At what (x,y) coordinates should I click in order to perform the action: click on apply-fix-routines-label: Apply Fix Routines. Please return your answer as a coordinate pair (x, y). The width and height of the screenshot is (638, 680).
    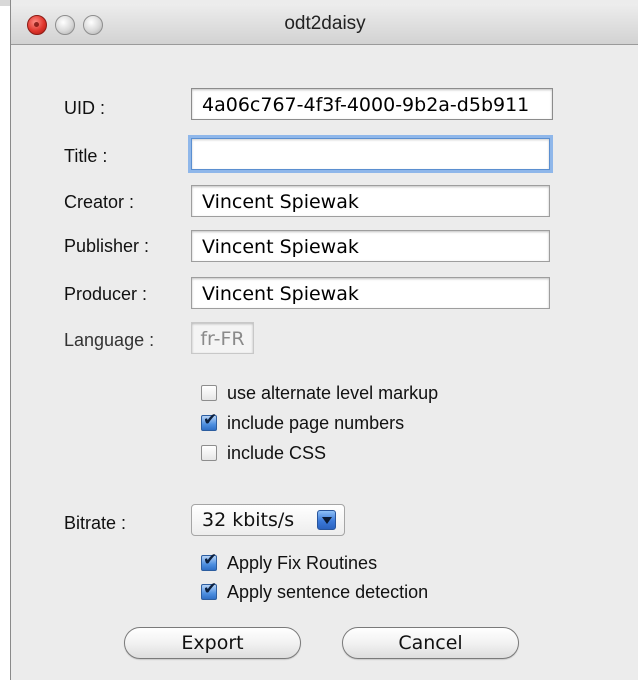
    Looking at the image, I should click on (302, 563).